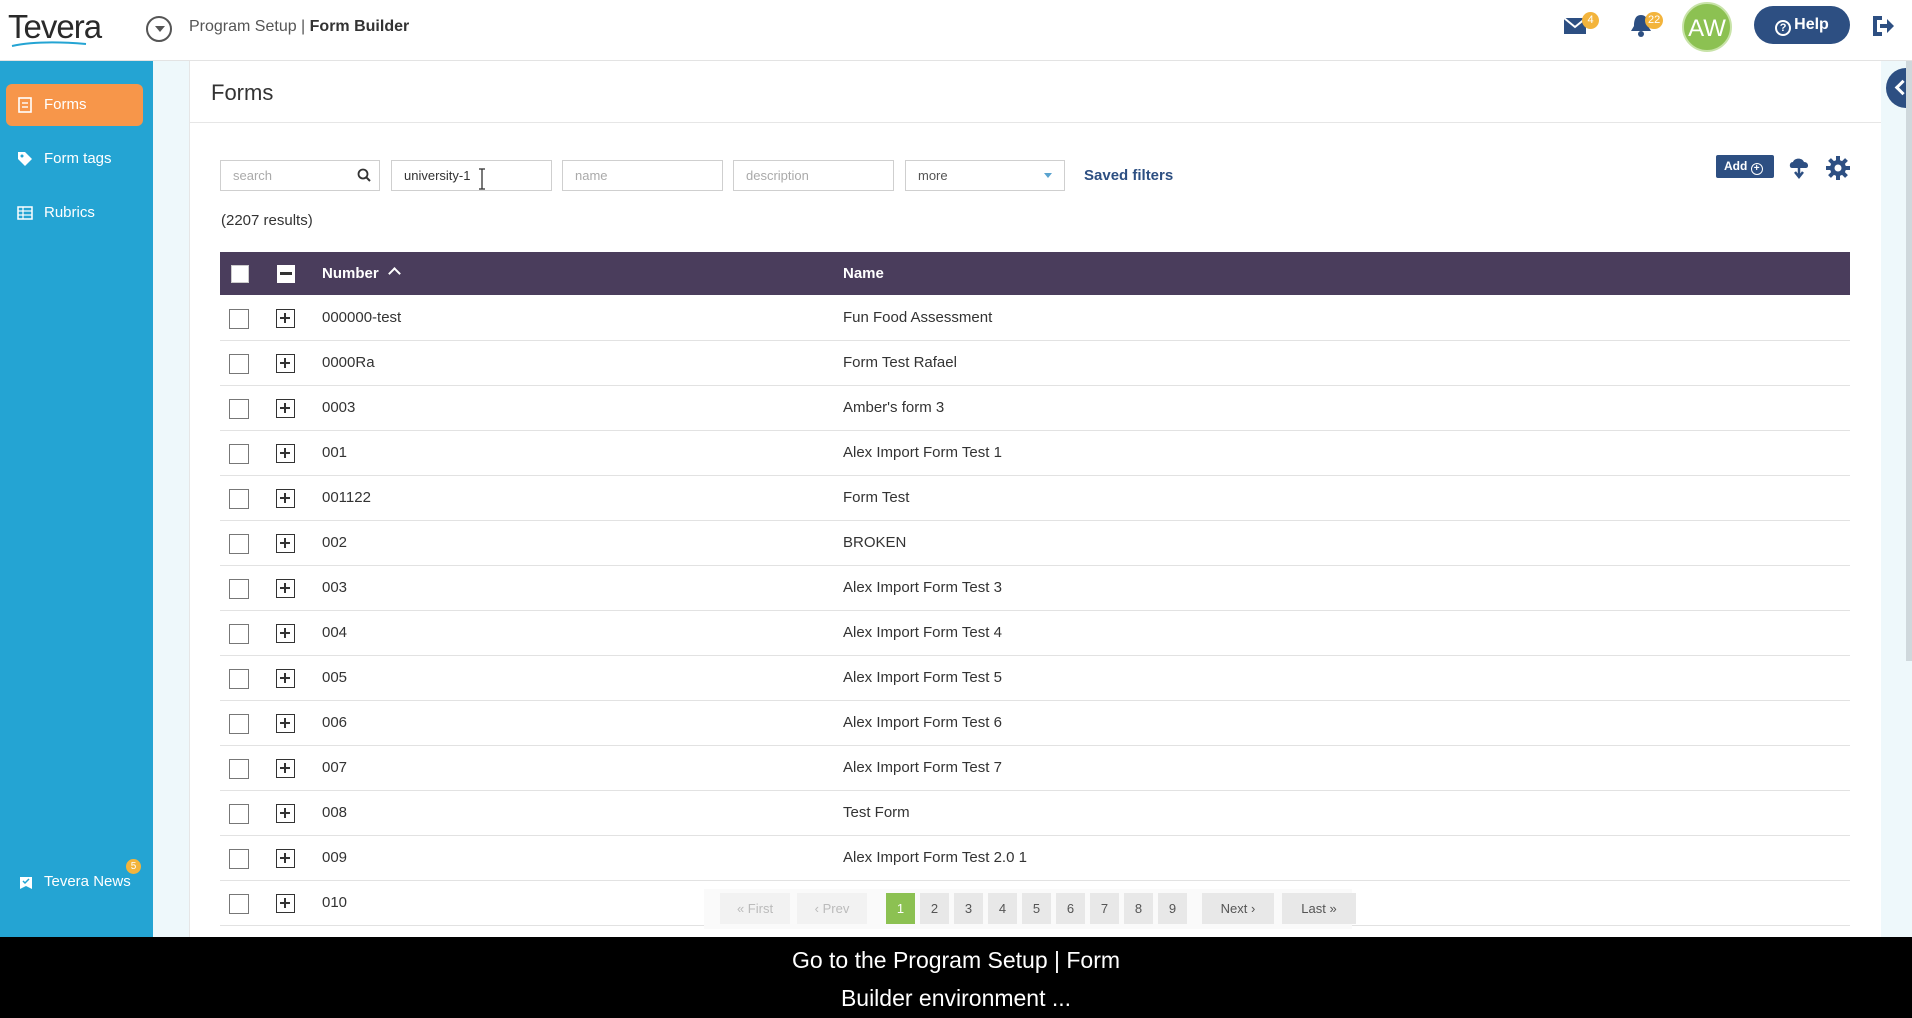 This screenshot has height=1018, width=1912. I want to click on column-header-name: Name, so click(863, 273).